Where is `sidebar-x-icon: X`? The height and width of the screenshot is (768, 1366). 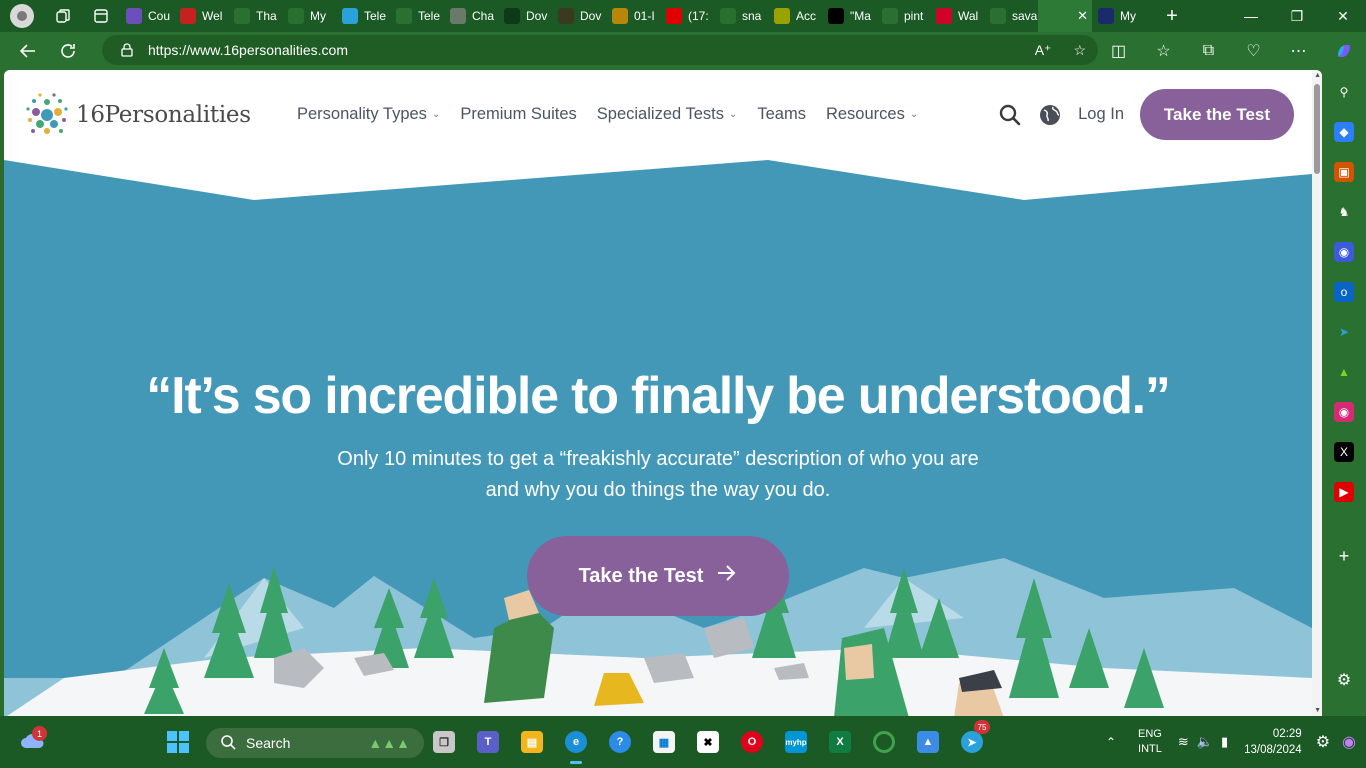 sidebar-x-icon: X is located at coordinates (1344, 452).